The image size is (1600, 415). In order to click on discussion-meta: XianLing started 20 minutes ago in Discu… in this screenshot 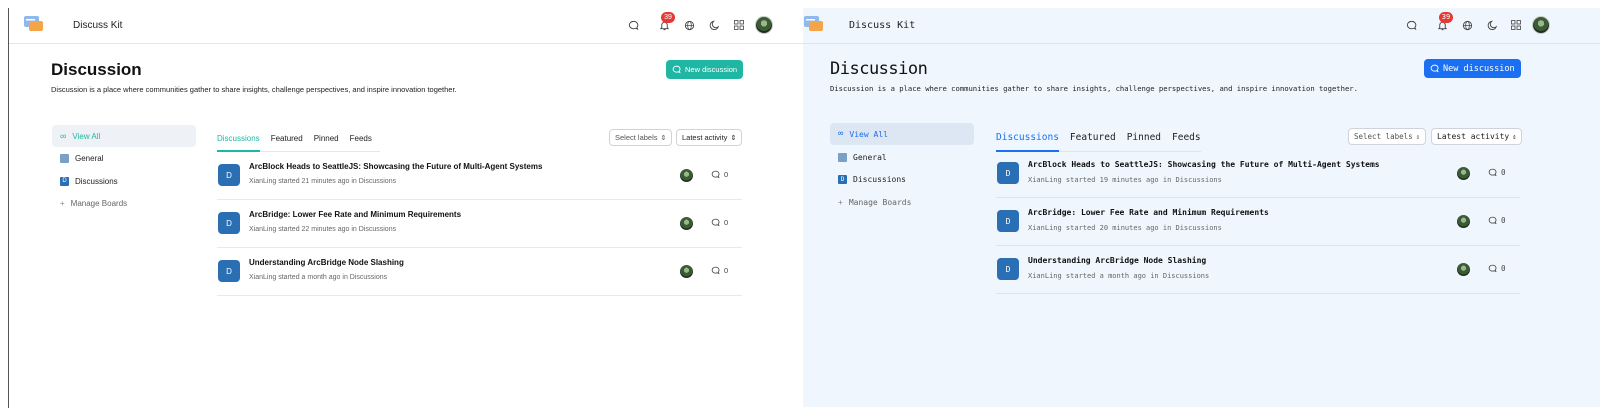, I will do `click(1125, 228)`.